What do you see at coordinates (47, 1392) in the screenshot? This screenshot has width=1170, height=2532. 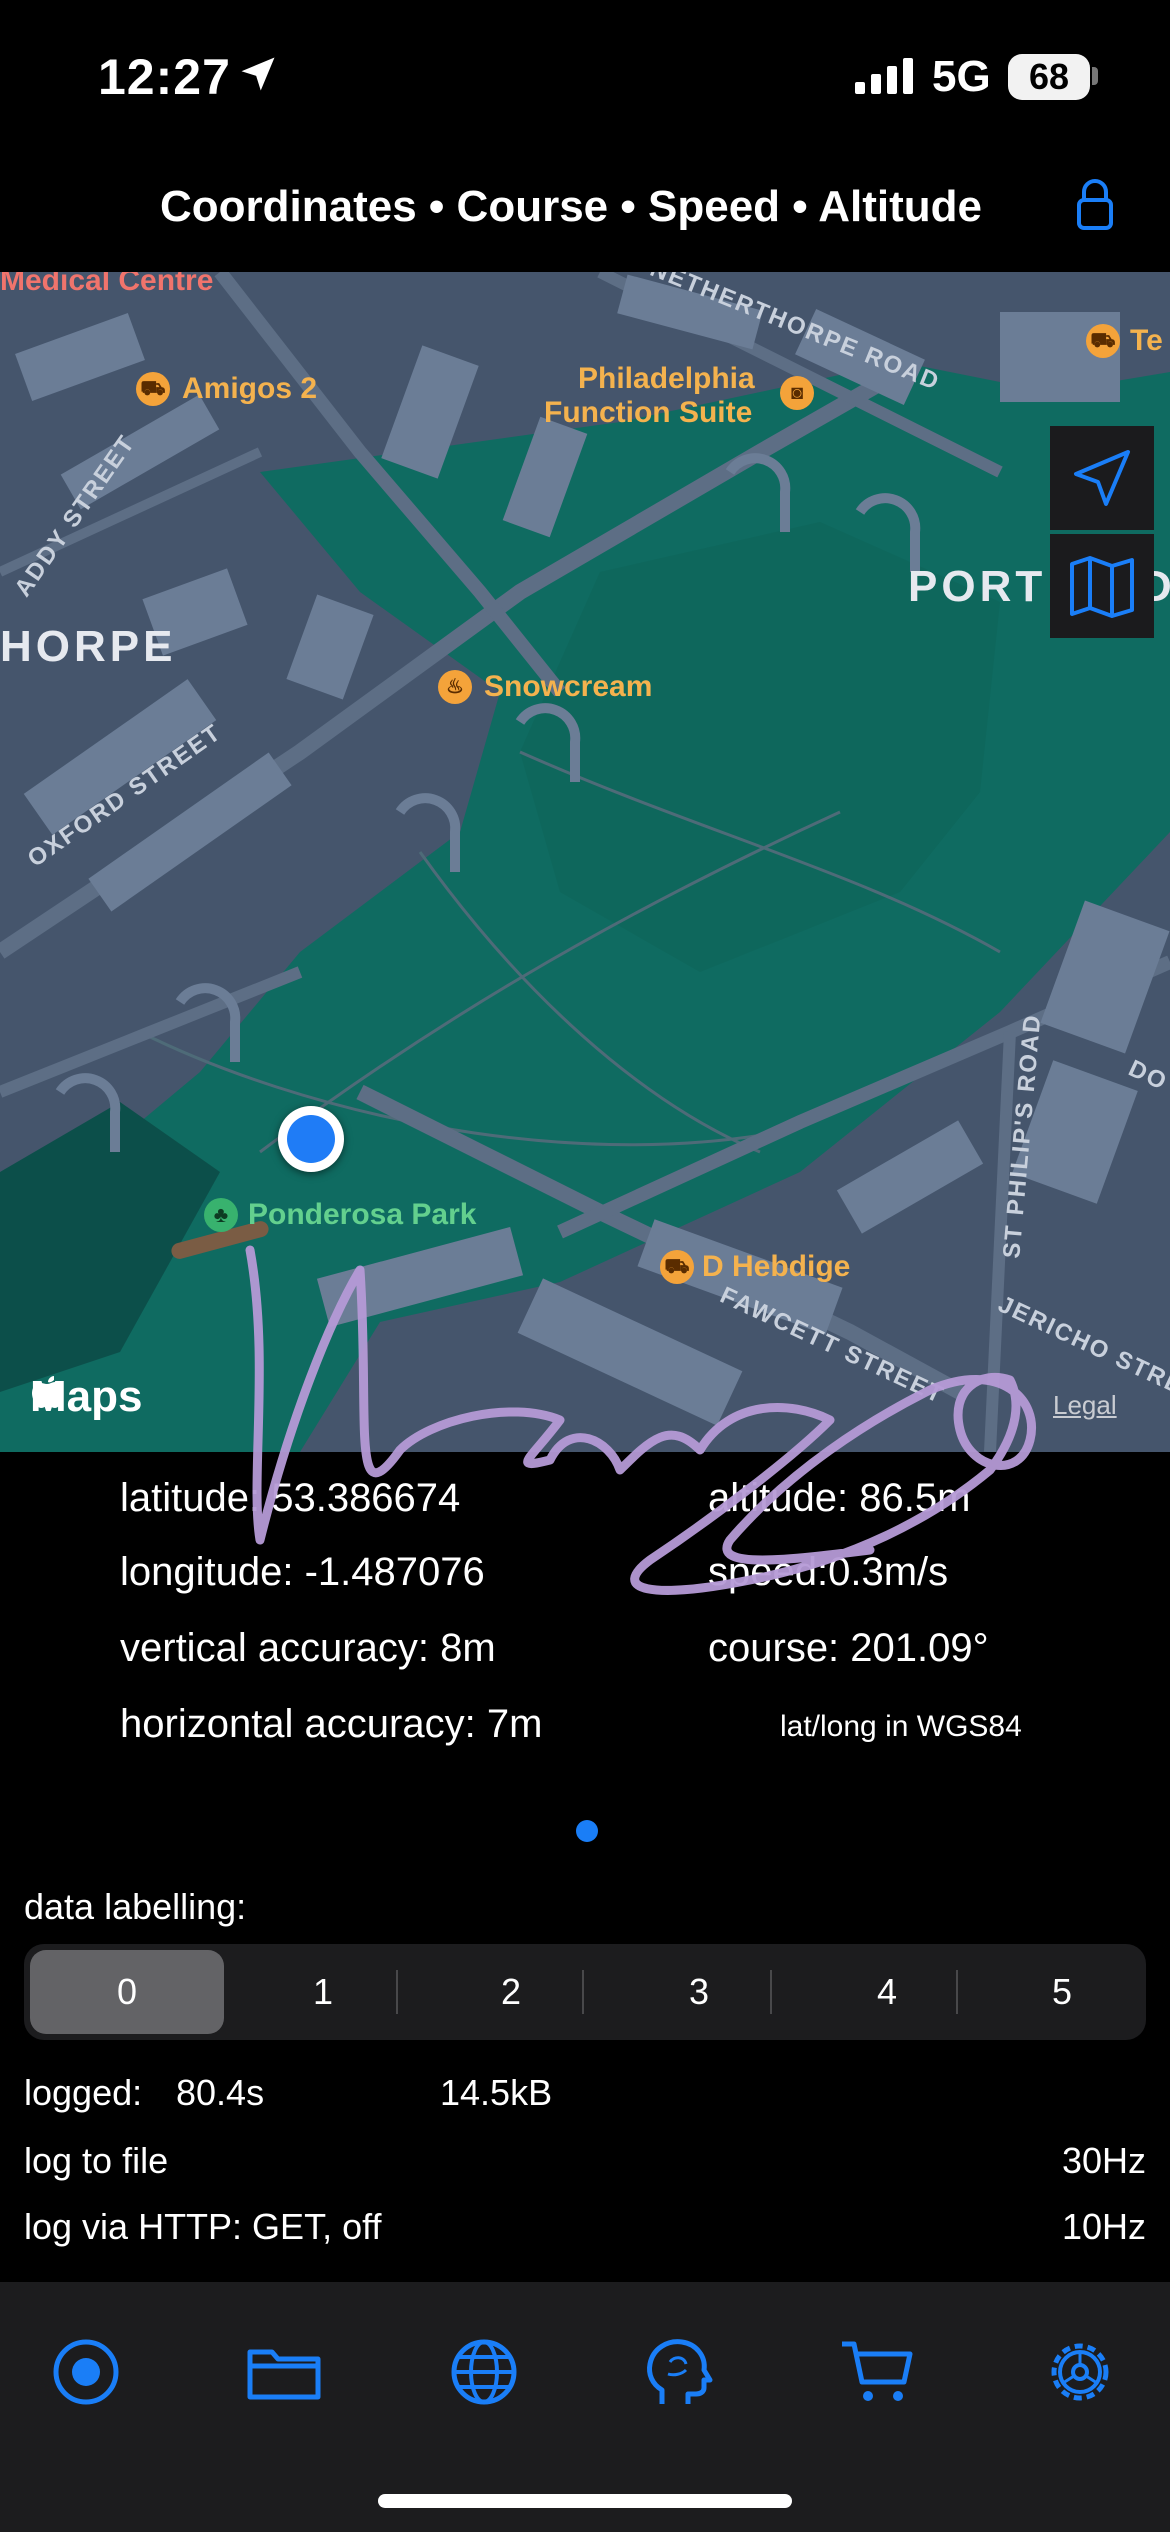 I see `apple-logo-icon` at bounding box center [47, 1392].